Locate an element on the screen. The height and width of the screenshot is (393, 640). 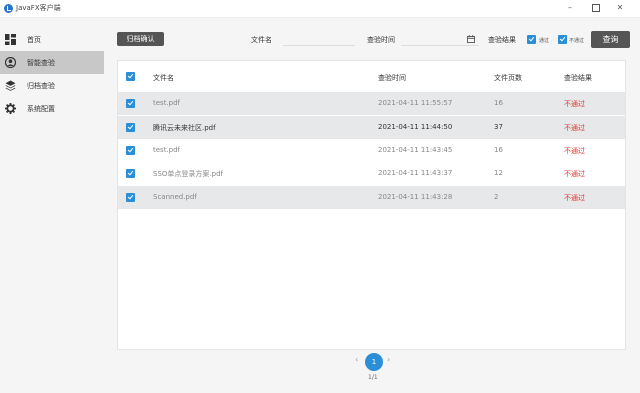
cell-time: 2021-04-11 11:44:50 is located at coordinates (415, 127).